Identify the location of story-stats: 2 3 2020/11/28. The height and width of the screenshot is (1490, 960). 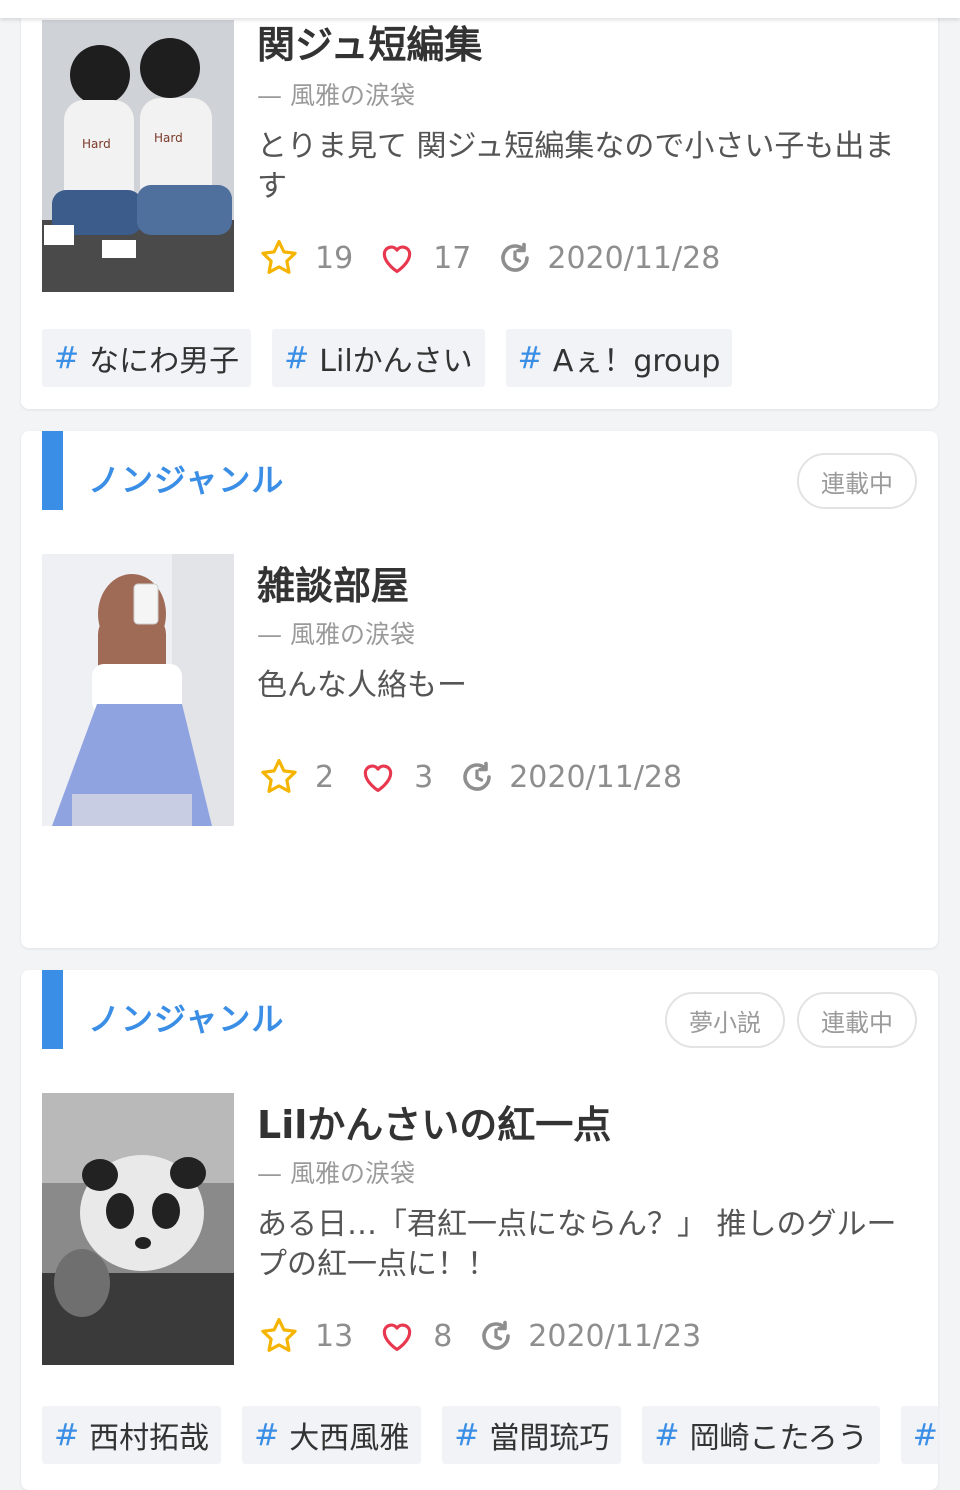
(469, 777).